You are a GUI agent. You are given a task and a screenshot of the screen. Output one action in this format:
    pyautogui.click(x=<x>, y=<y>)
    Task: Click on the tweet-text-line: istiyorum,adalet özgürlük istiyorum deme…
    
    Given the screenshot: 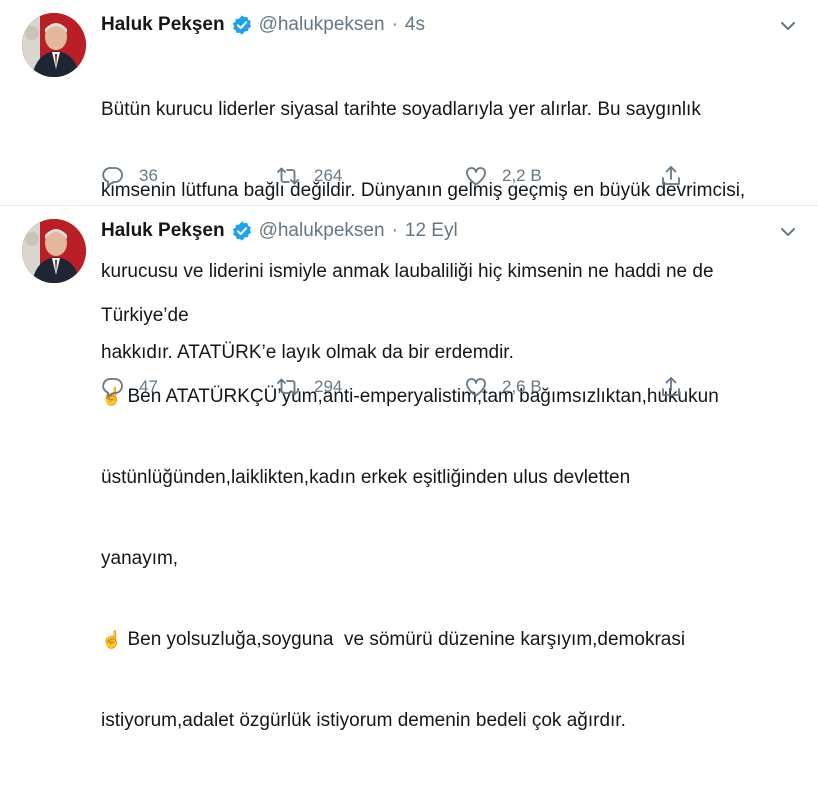 What is the action you would take?
    pyautogui.click(x=363, y=720)
    